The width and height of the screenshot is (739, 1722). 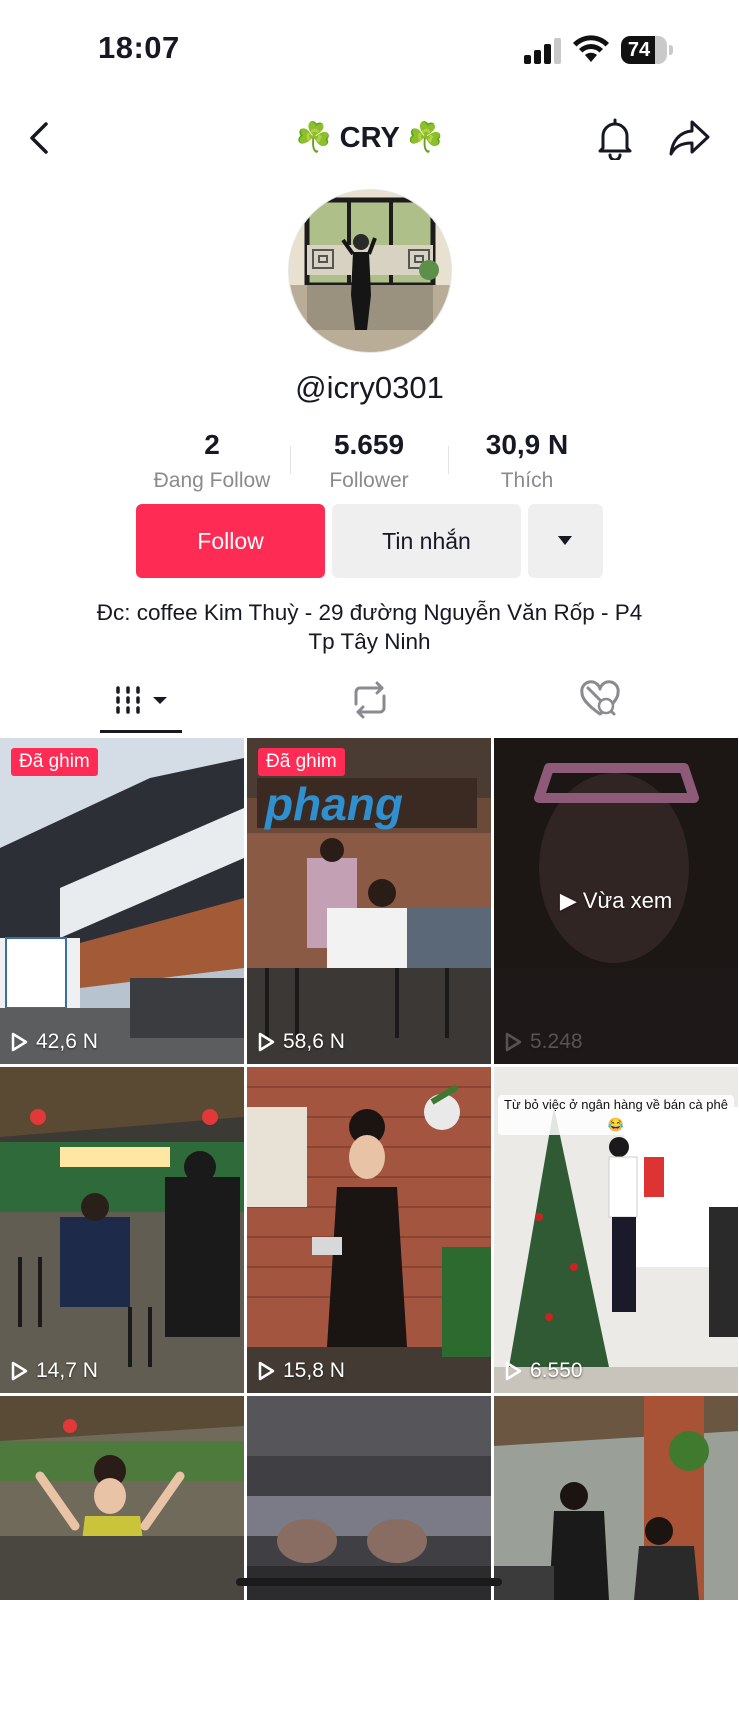 I want to click on battery-icon: 74, so click(x=647, y=50).